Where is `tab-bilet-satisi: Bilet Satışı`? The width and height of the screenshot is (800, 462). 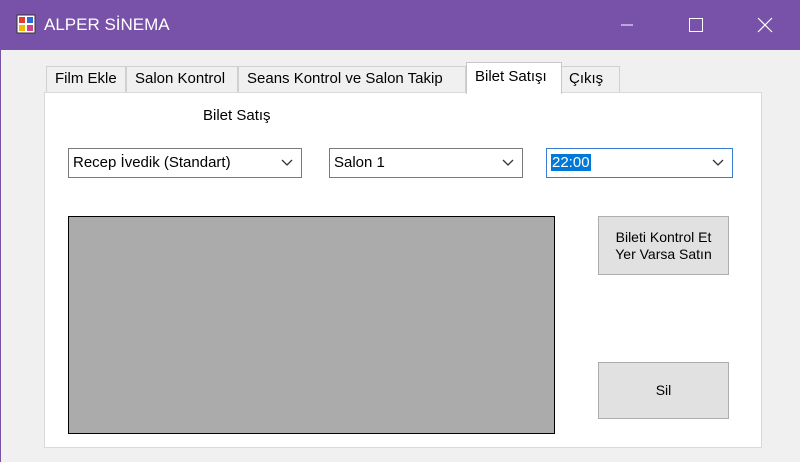
tab-bilet-satisi: Bilet Satışı is located at coordinates (514, 78).